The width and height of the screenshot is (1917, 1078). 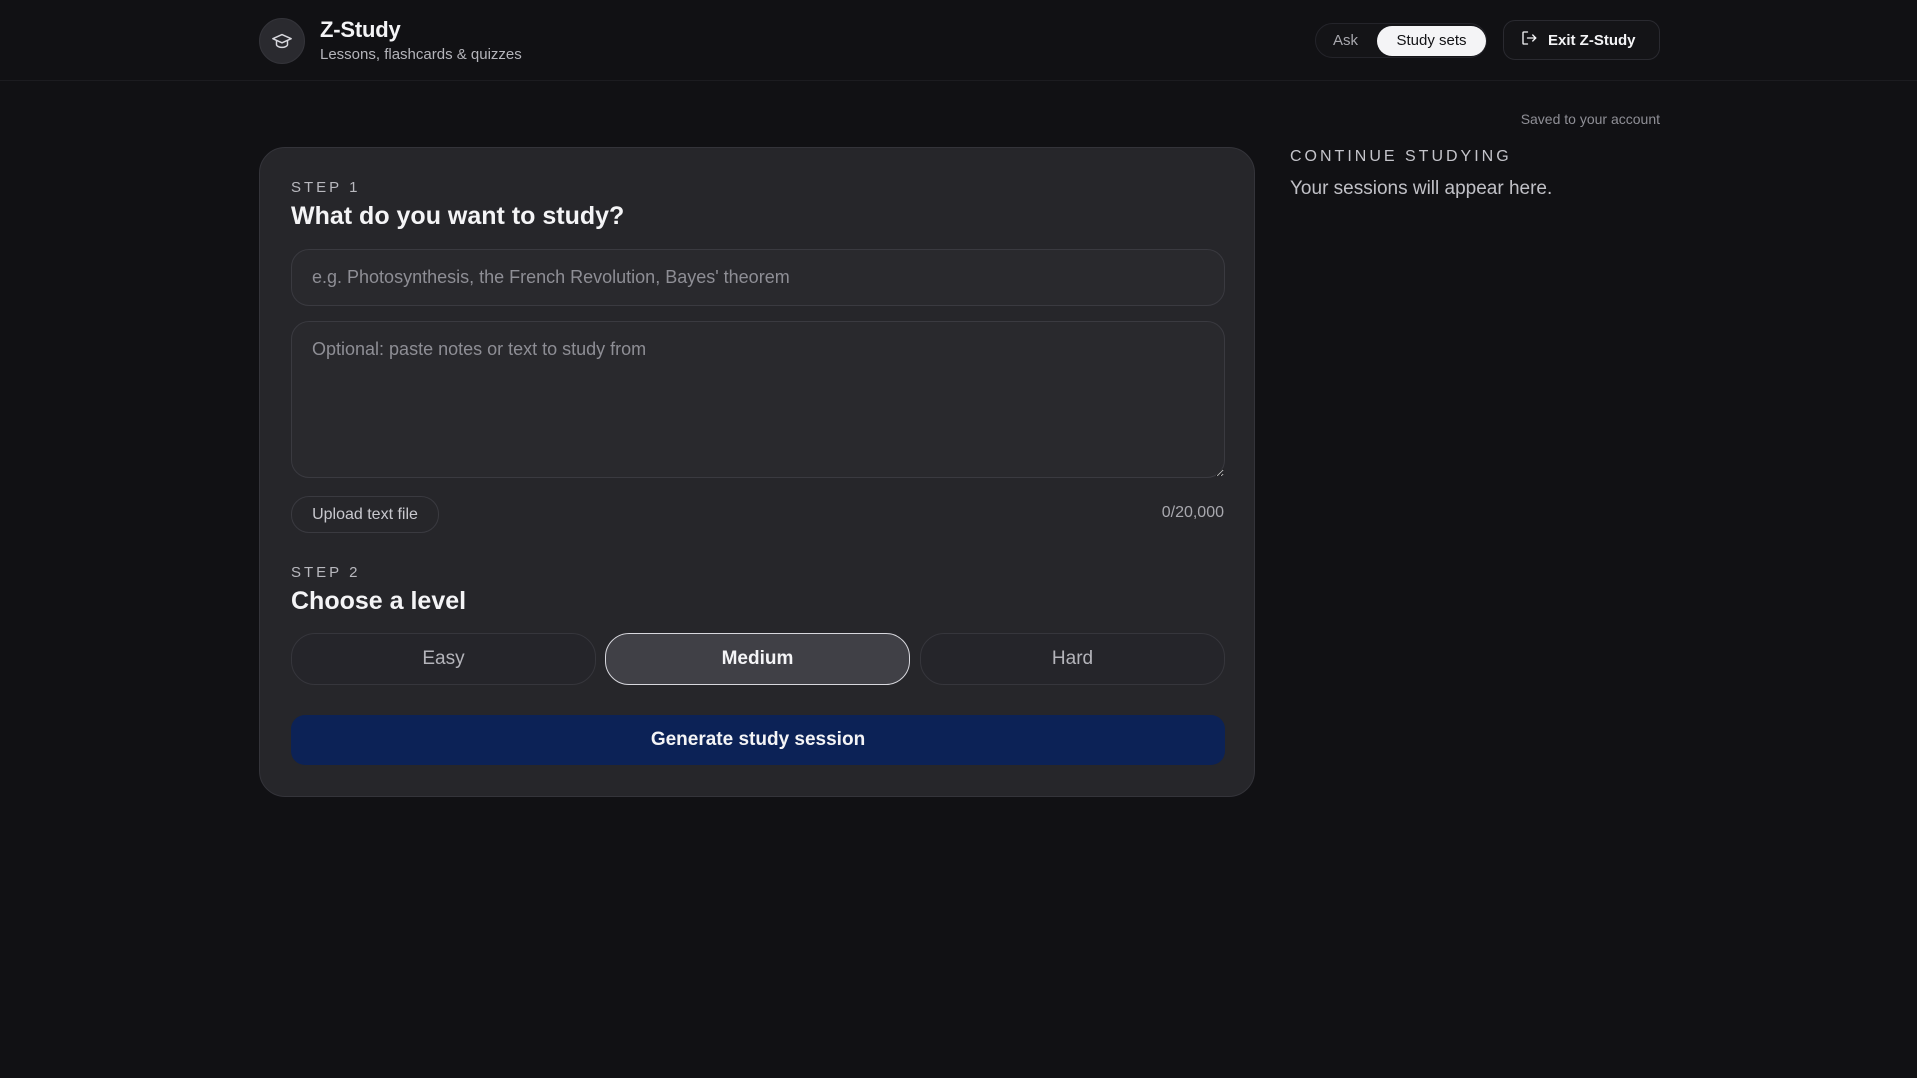 What do you see at coordinates (1401, 156) in the screenshot?
I see `continue-studying-heading: CONTINUE STUDYING` at bounding box center [1401, 156].